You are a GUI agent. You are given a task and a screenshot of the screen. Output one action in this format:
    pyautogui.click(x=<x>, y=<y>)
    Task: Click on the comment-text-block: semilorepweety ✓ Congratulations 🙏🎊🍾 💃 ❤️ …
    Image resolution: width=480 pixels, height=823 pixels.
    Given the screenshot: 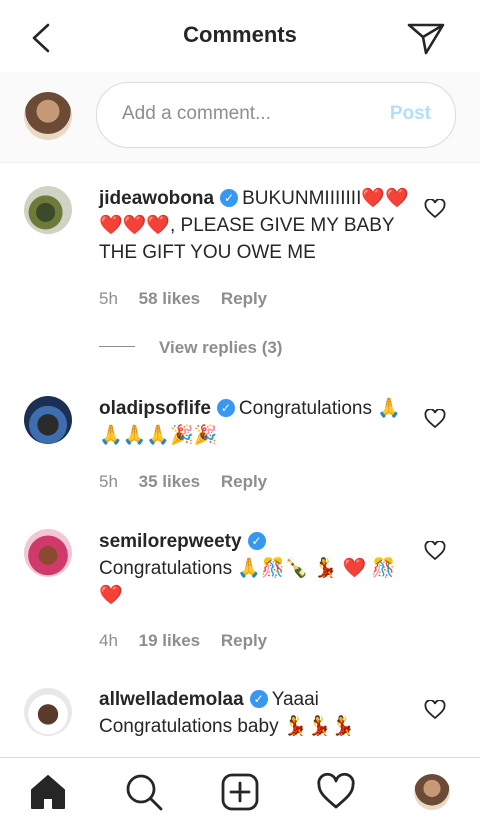 What is the action you would take?
    pyautogui.click(x=255, y=568)
    